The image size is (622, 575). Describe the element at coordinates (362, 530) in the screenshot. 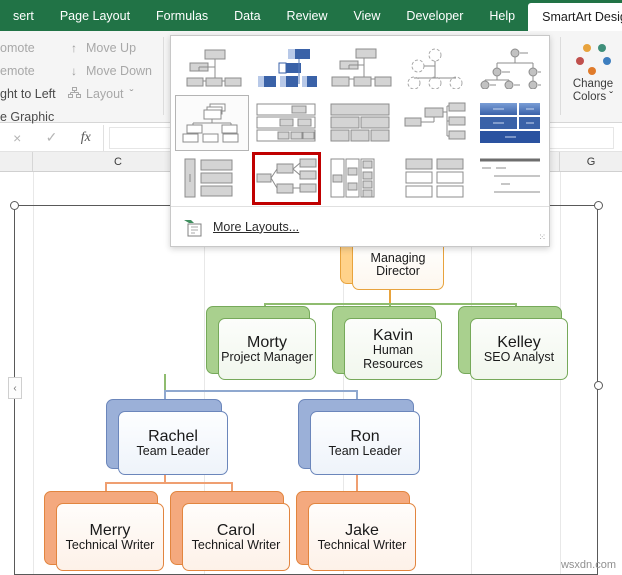

I see `node-name: Jake` at that location.